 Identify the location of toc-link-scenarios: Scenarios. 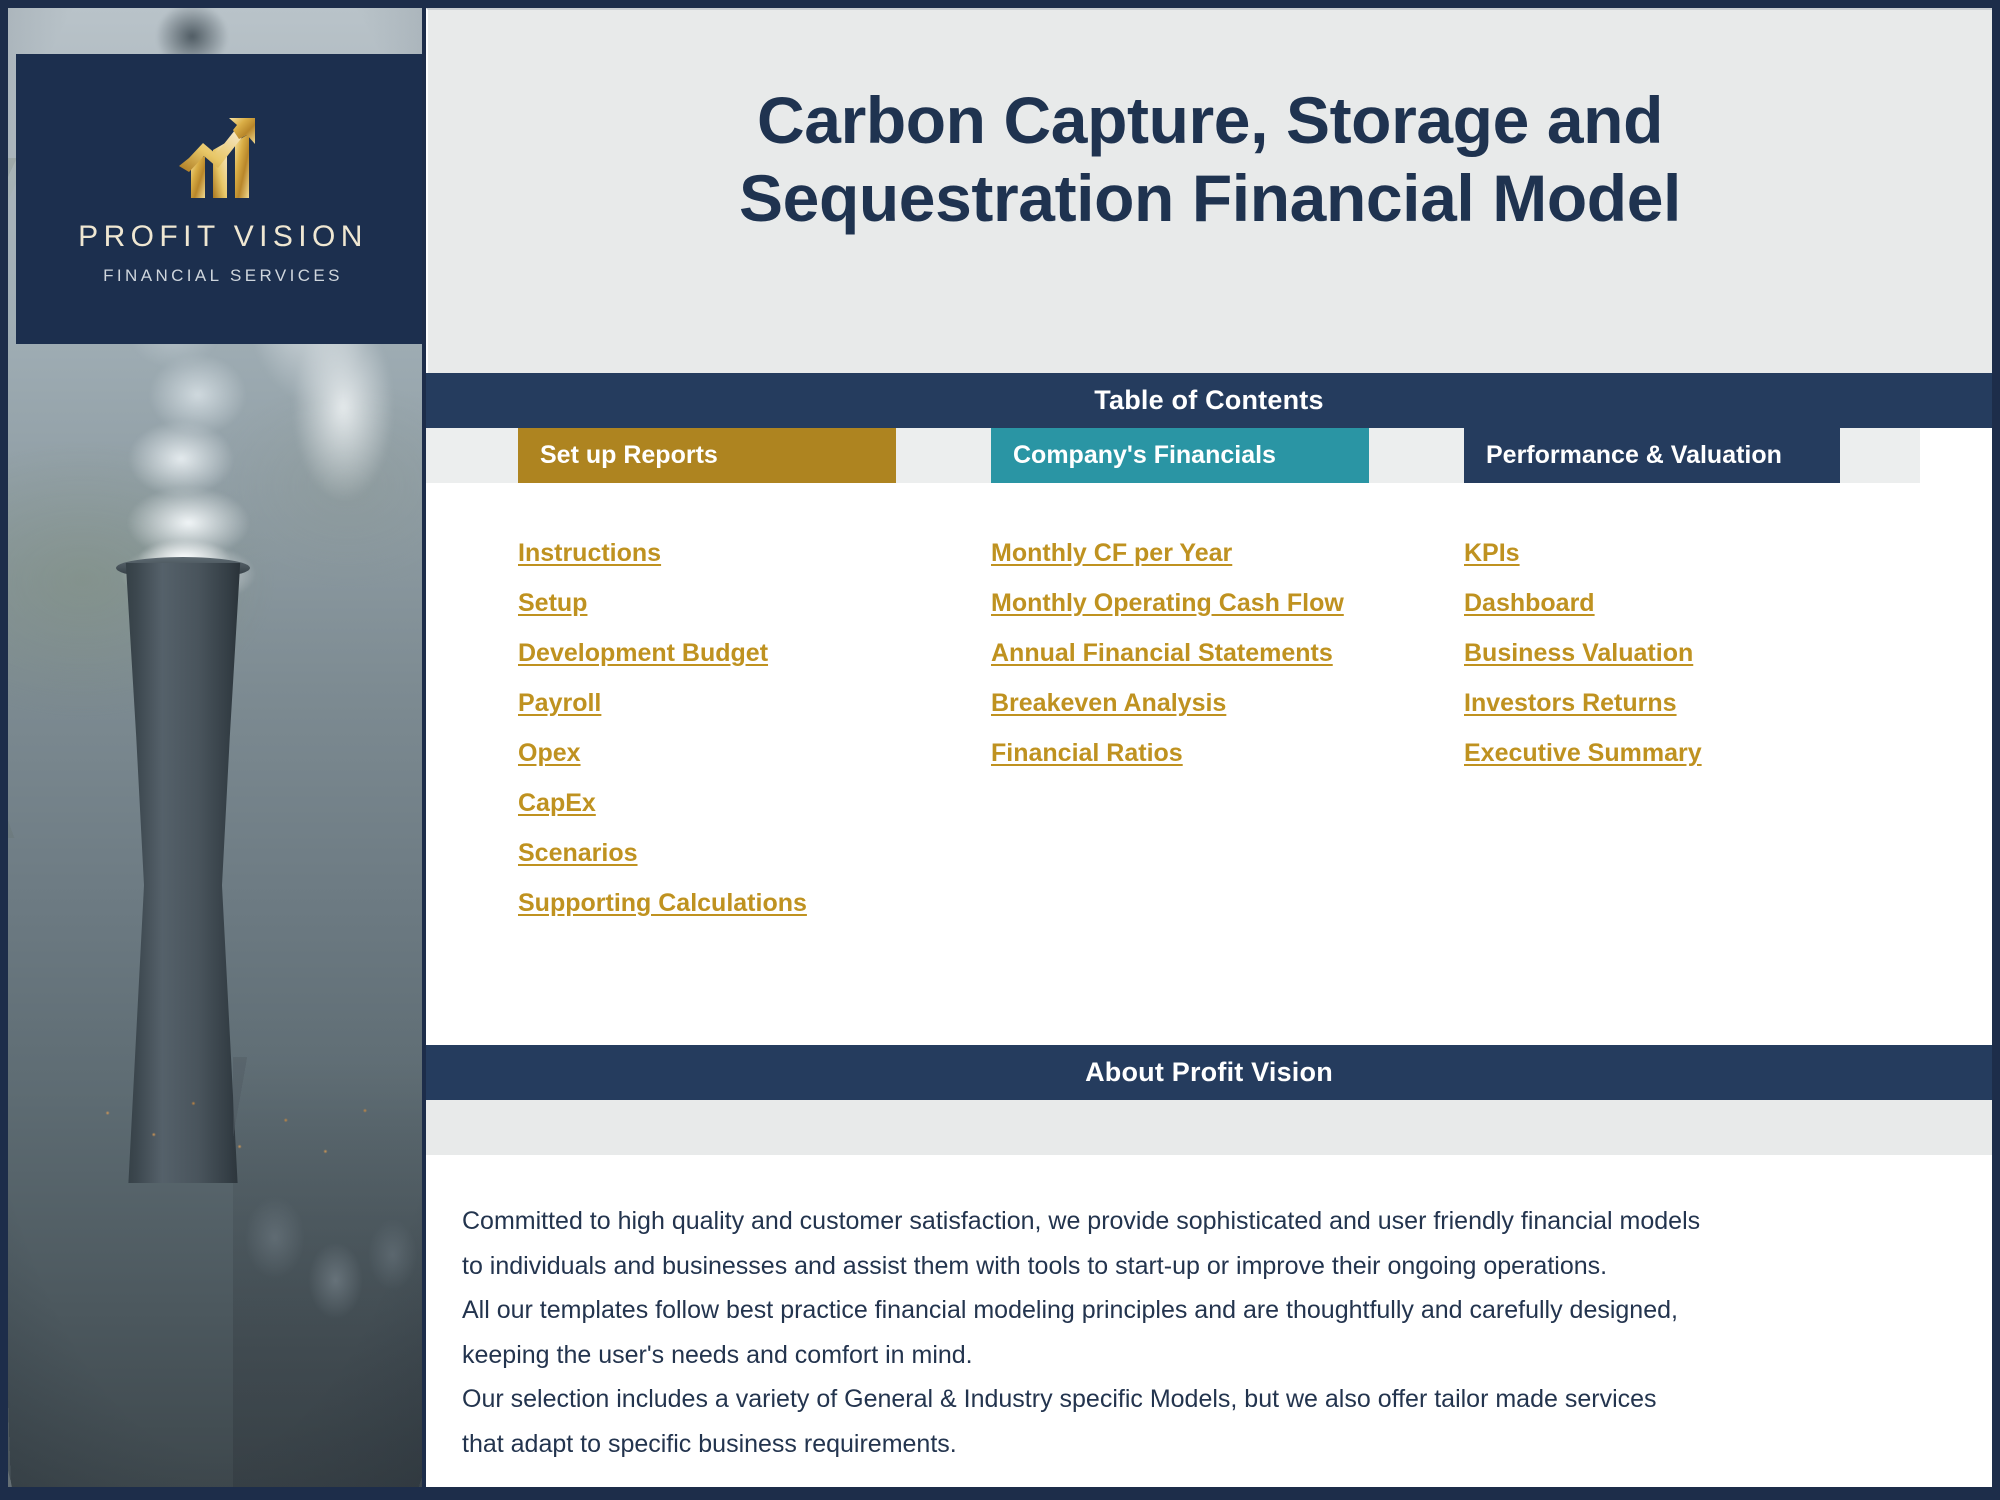
(578, 853).